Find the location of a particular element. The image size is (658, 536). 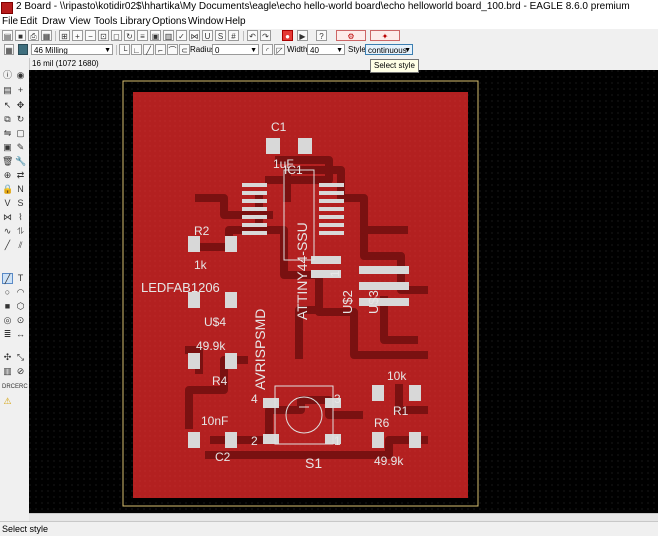

layer-select: 46 Milling ▼ is located at coordinates (72, 49).